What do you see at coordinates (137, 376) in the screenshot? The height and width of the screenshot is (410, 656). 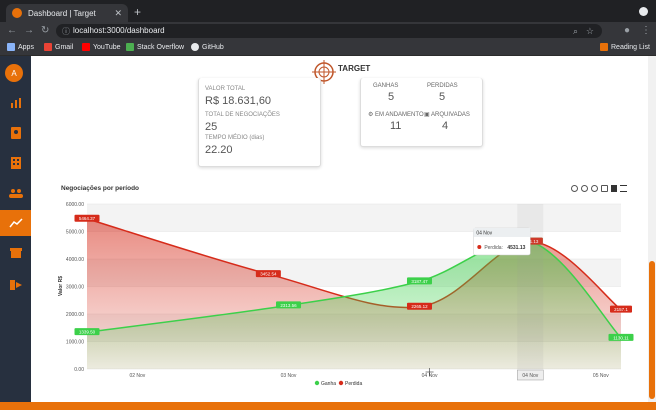 I see `x-tick-label: 02 Nov` at bounding box center [137, 376].